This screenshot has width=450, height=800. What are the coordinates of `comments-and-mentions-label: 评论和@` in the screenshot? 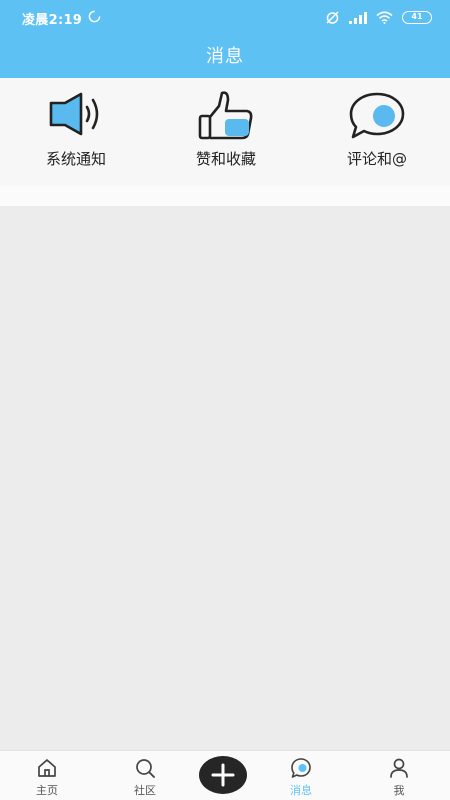 It's located at (376, 159).